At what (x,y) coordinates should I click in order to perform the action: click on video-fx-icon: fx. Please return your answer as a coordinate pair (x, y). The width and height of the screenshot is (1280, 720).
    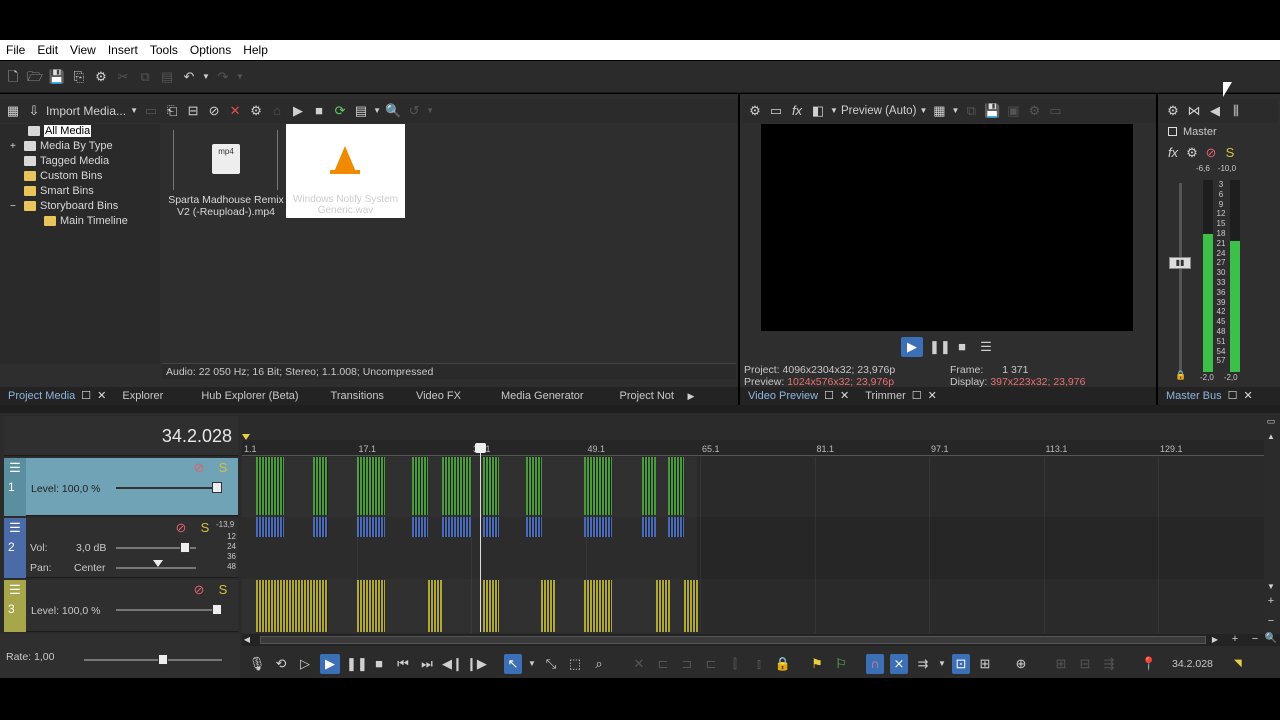
    Looking at the image, I should click on (797, 111).